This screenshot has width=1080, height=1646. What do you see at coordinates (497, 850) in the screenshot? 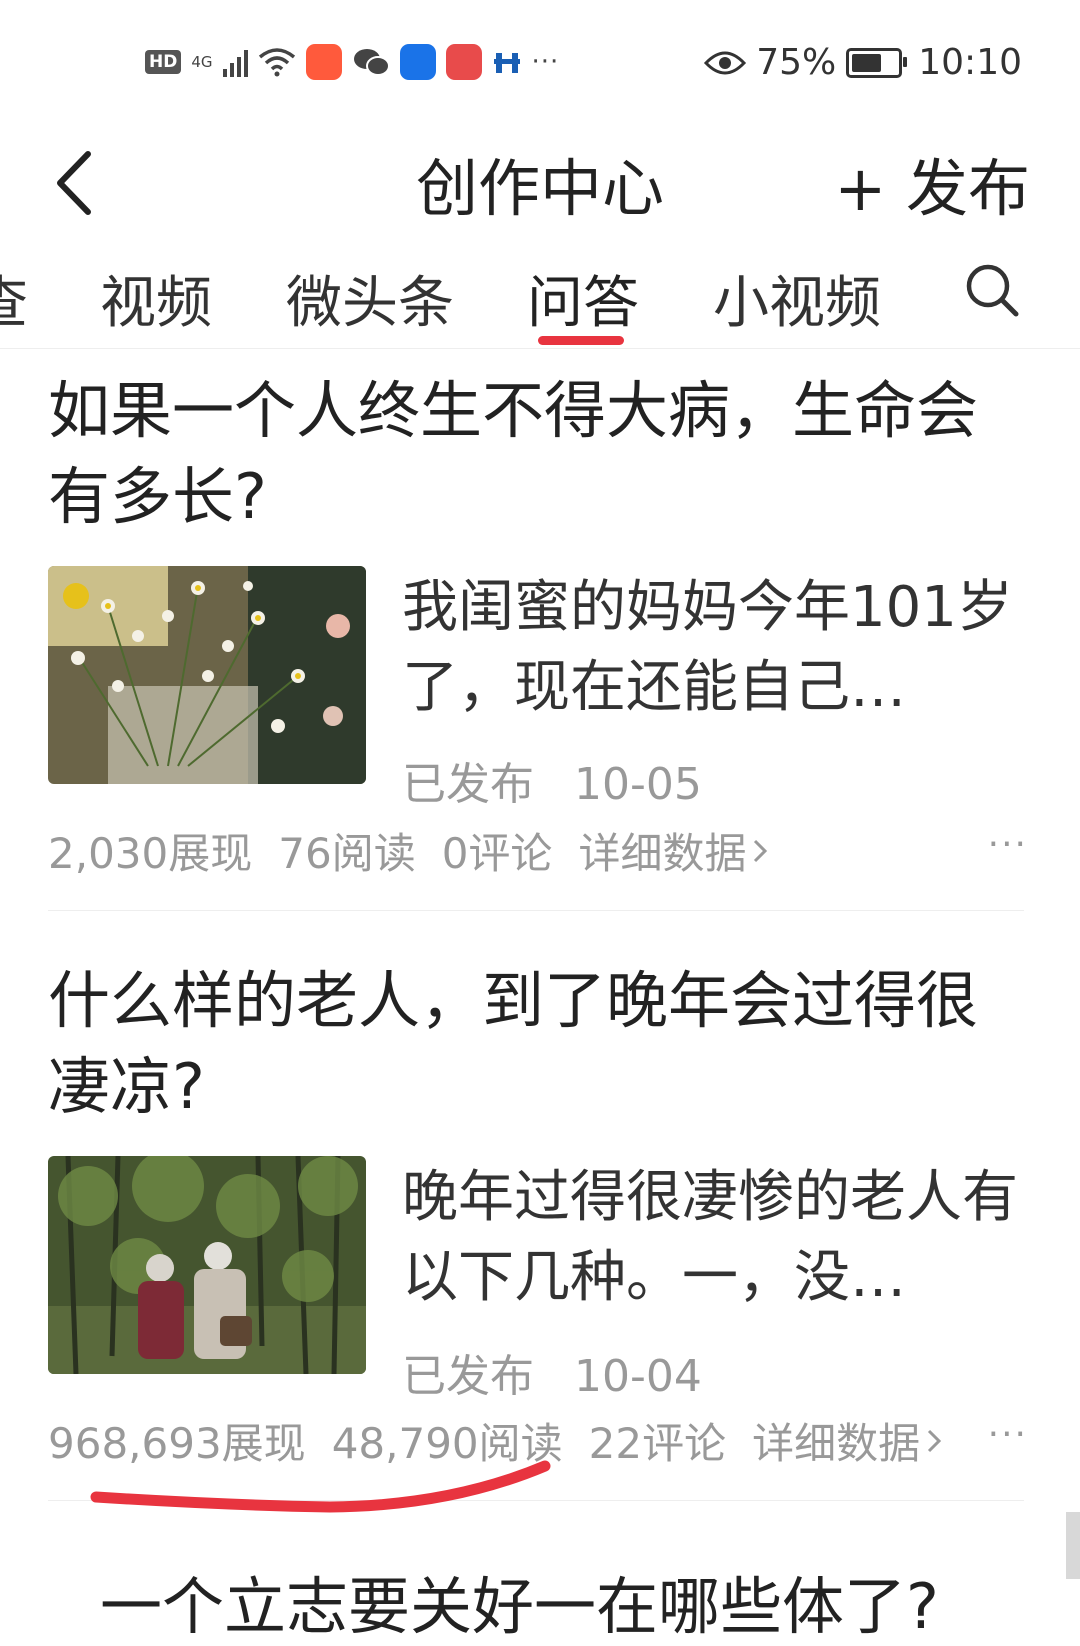
I see `comments-count: 0评论` at bounding box center [497, 850].